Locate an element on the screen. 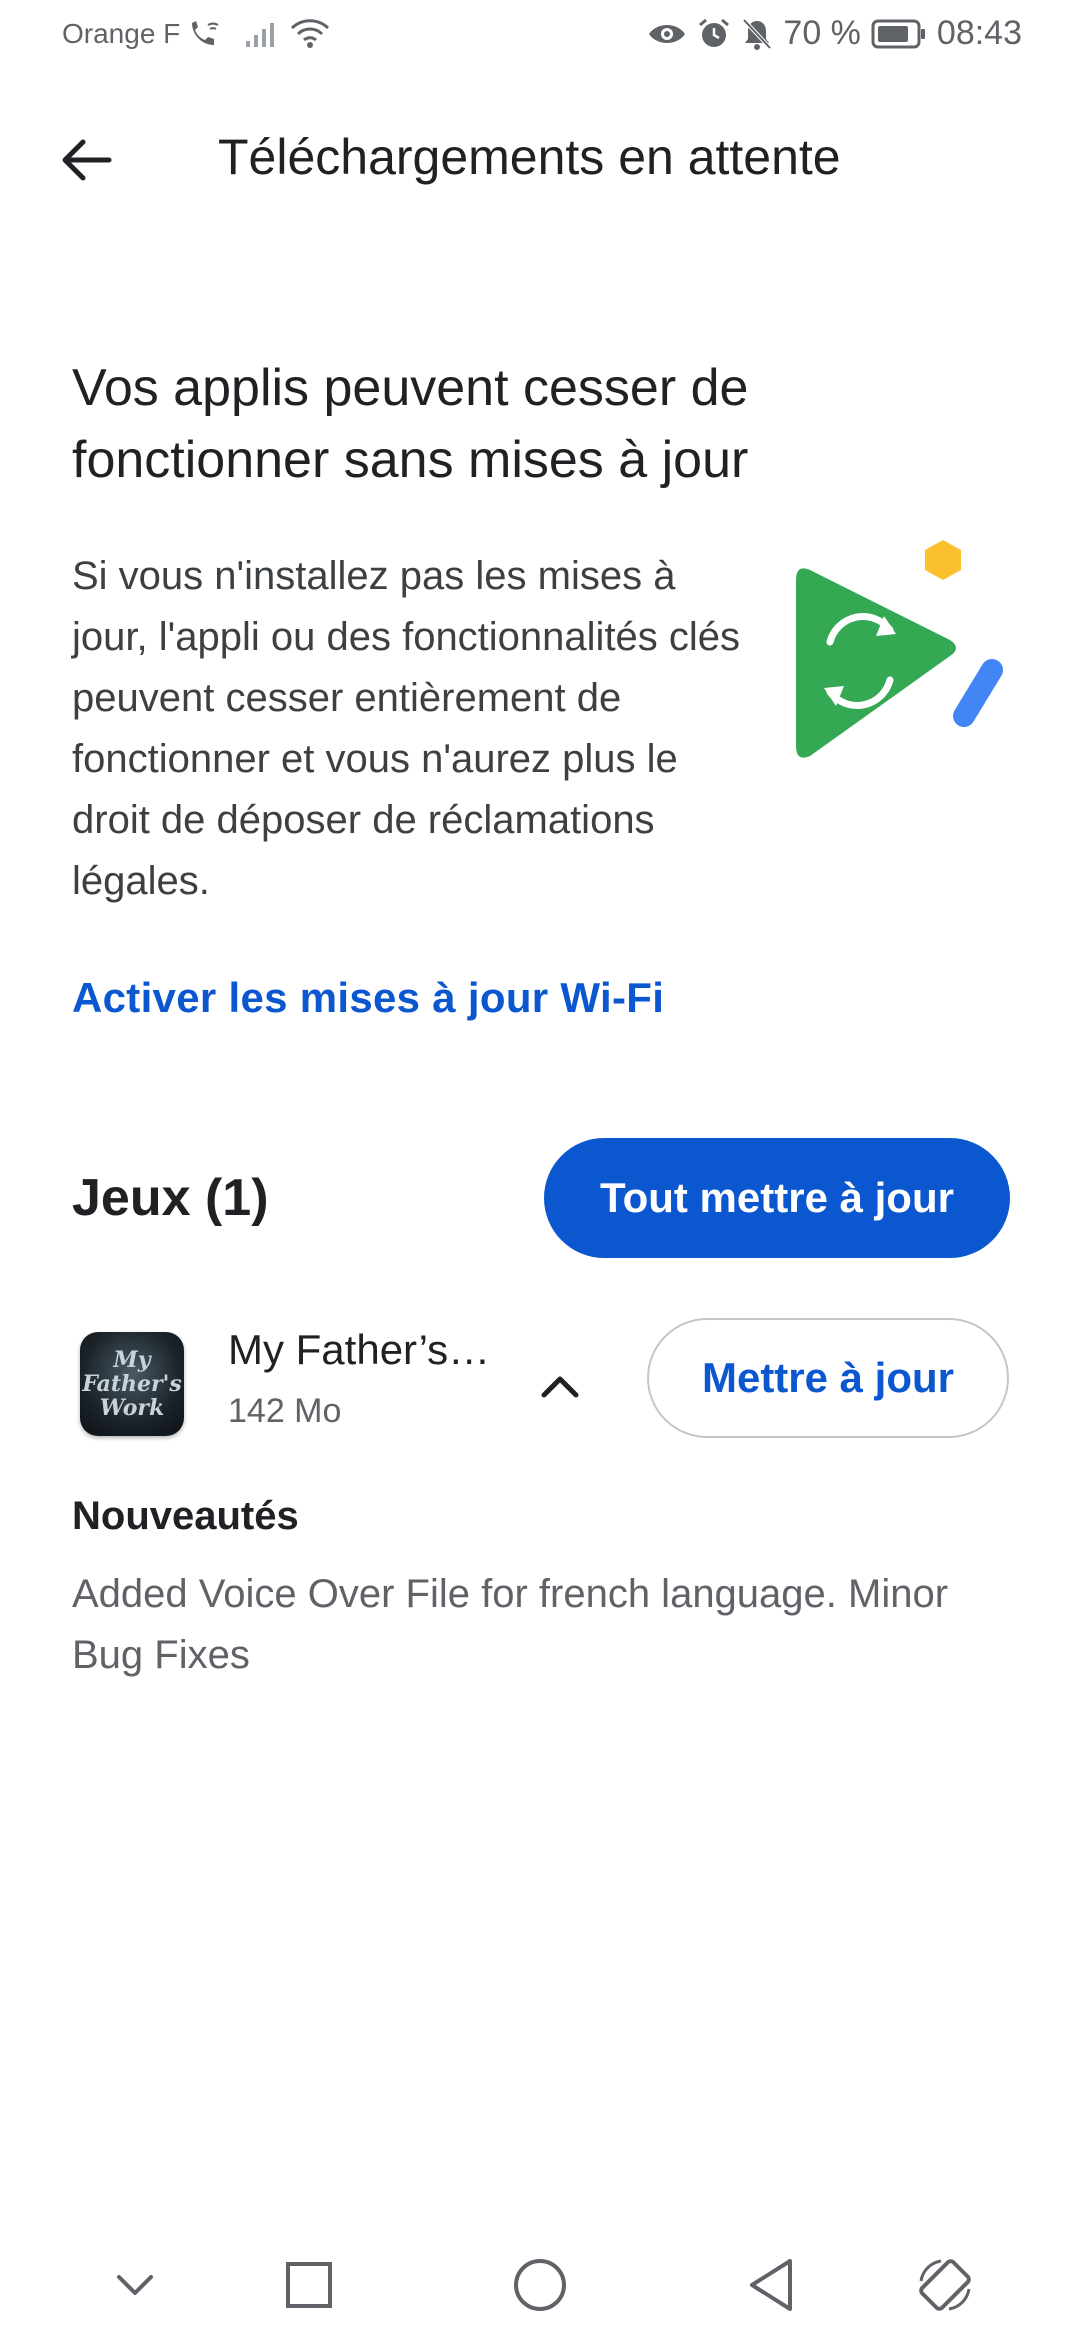  circle-icon is located at coordinates (540, 2285).